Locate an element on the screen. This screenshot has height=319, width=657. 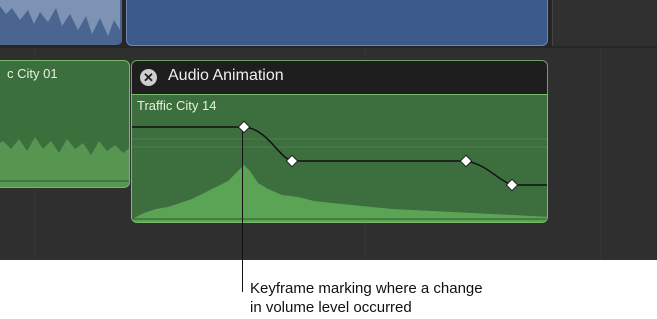
video-clip-left-waveform is located at coordinates (60, 18).